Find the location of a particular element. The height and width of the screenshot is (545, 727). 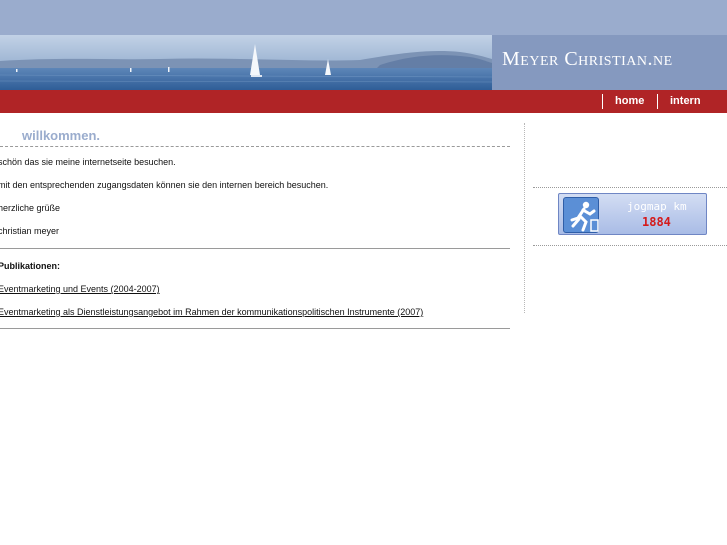

page-title: willkommen. is located at coordinates (61, 135).